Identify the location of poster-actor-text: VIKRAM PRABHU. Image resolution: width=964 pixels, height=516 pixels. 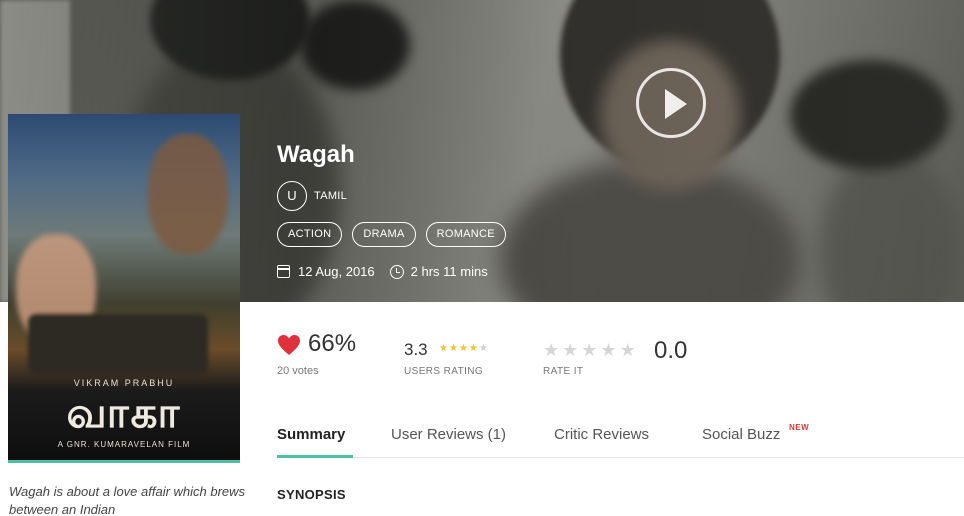
(124, 383).